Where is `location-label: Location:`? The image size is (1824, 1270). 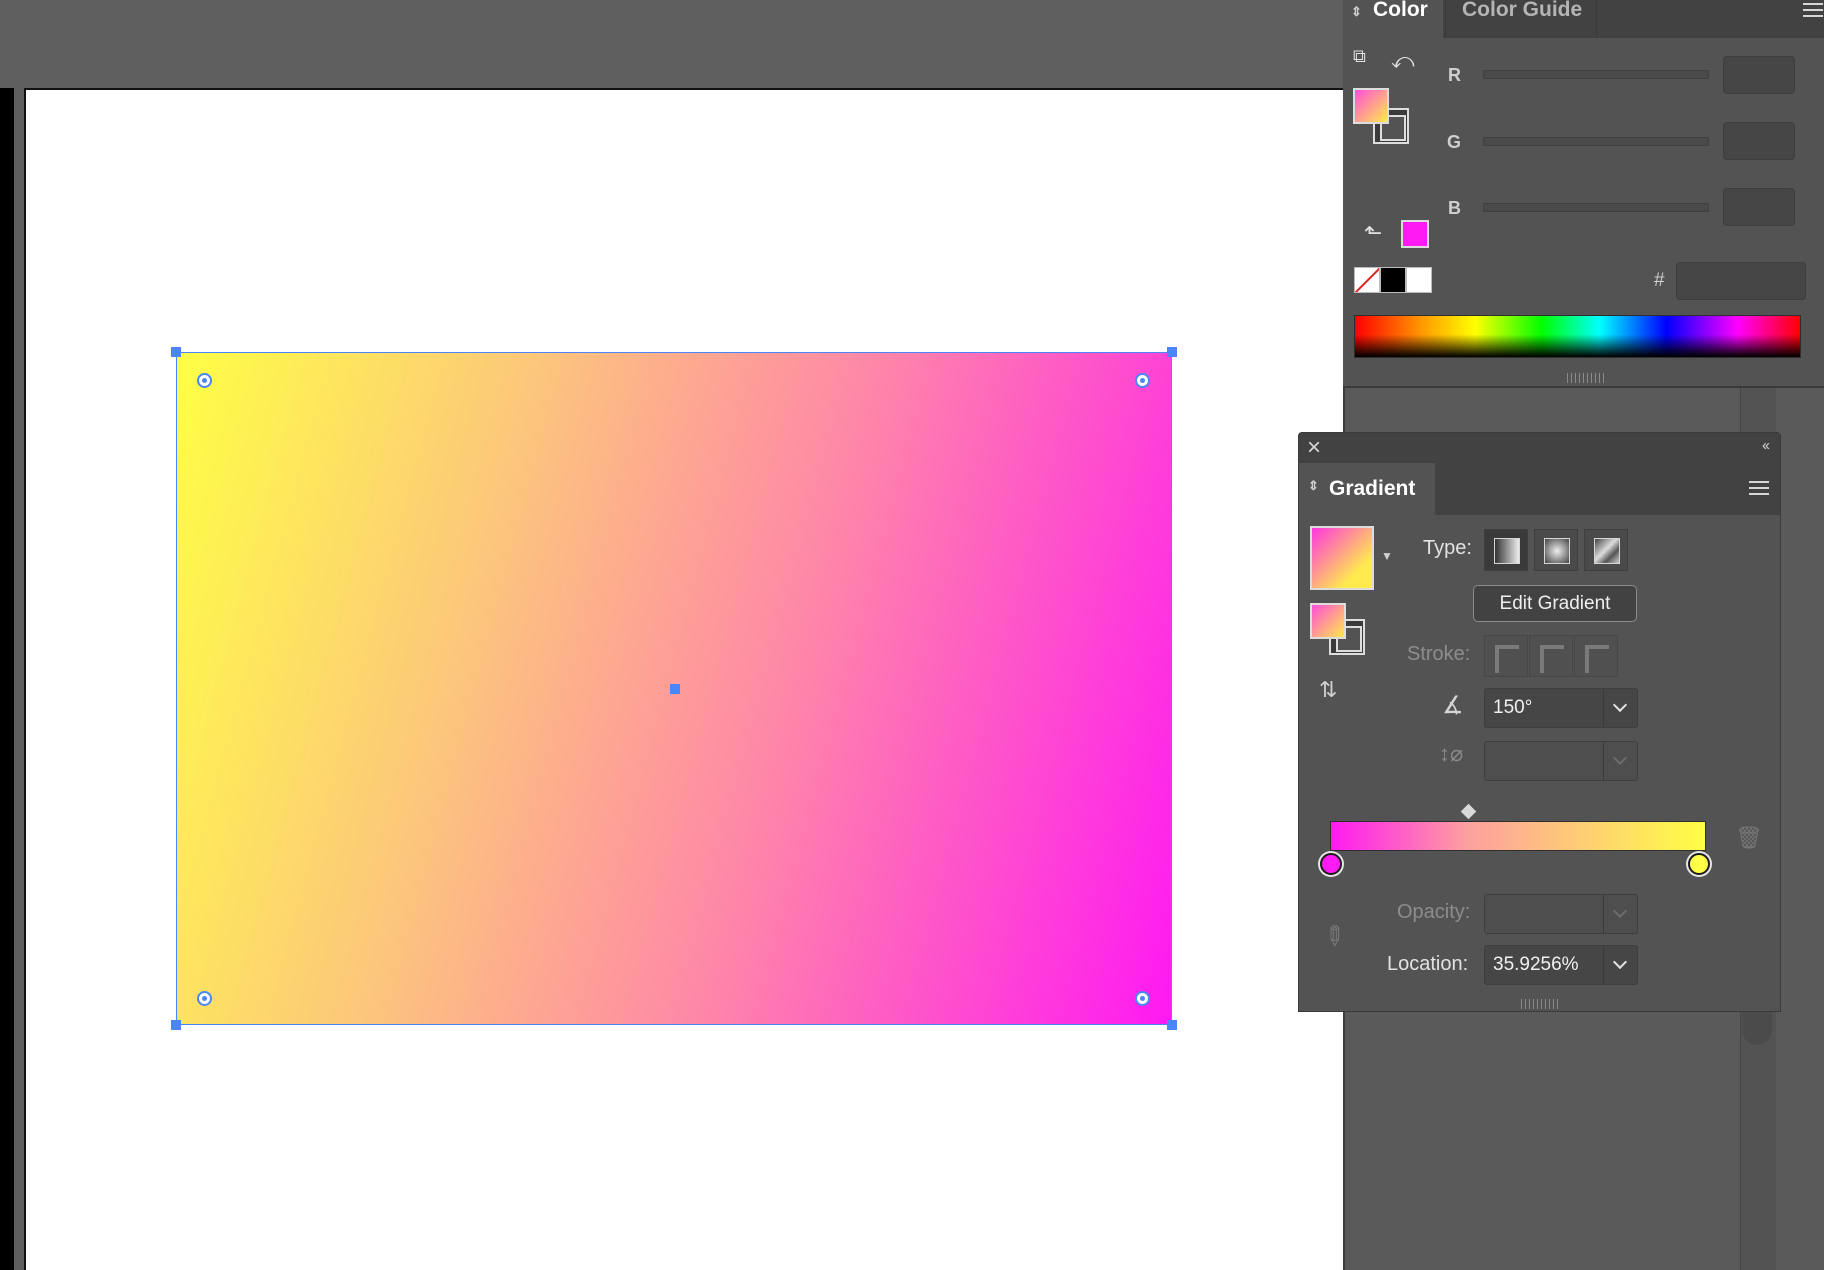
location-label: Location: is located at coordinates (1428, 964).